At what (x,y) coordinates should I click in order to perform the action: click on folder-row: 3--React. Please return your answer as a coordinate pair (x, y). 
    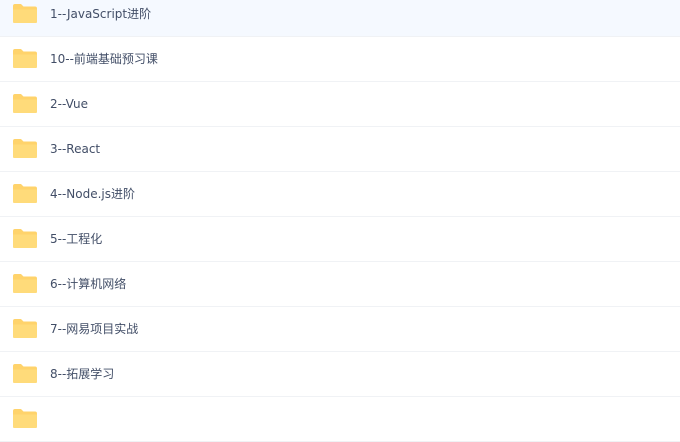
    Looking at the image, I should click on (340, 149).